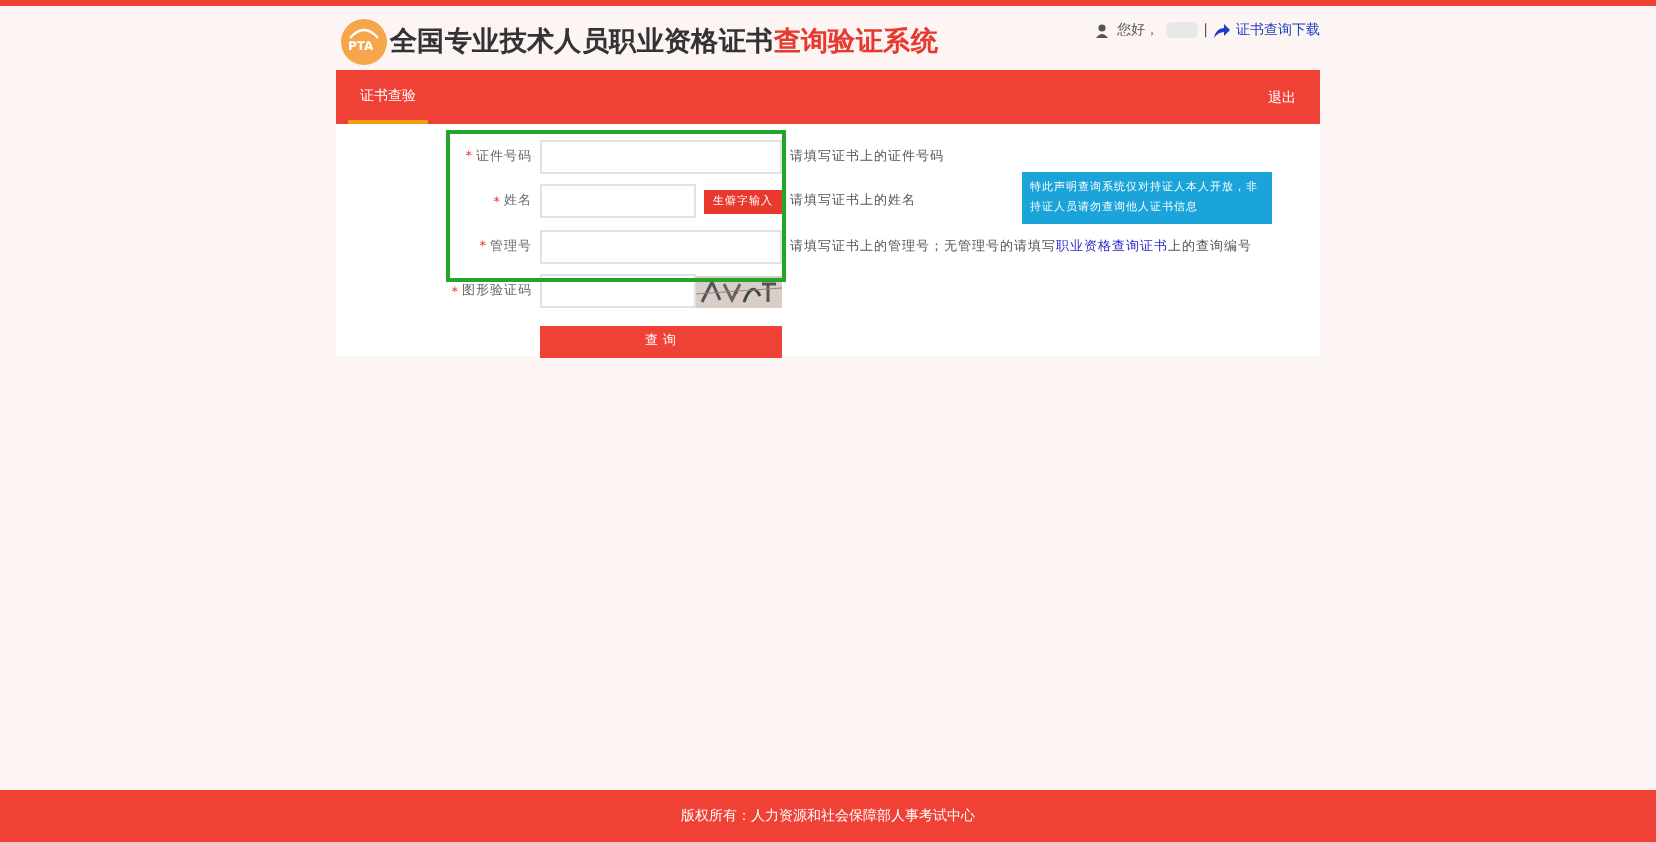  I want to click on share-icon, so click(1222, 30).